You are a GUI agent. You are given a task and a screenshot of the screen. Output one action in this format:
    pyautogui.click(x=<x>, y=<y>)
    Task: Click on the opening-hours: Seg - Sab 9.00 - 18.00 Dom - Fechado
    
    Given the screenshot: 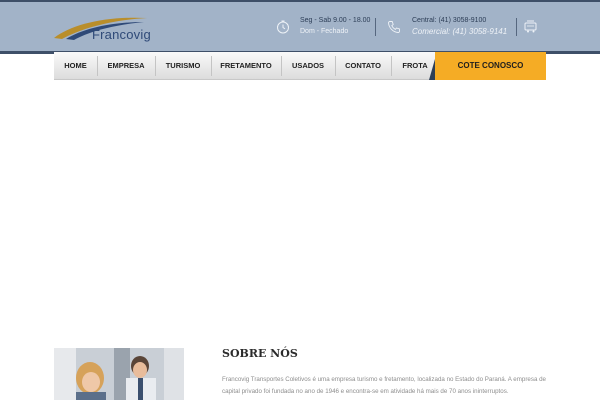 What is the action you would take?
    pyautogui.click(x=335, y=26)
    